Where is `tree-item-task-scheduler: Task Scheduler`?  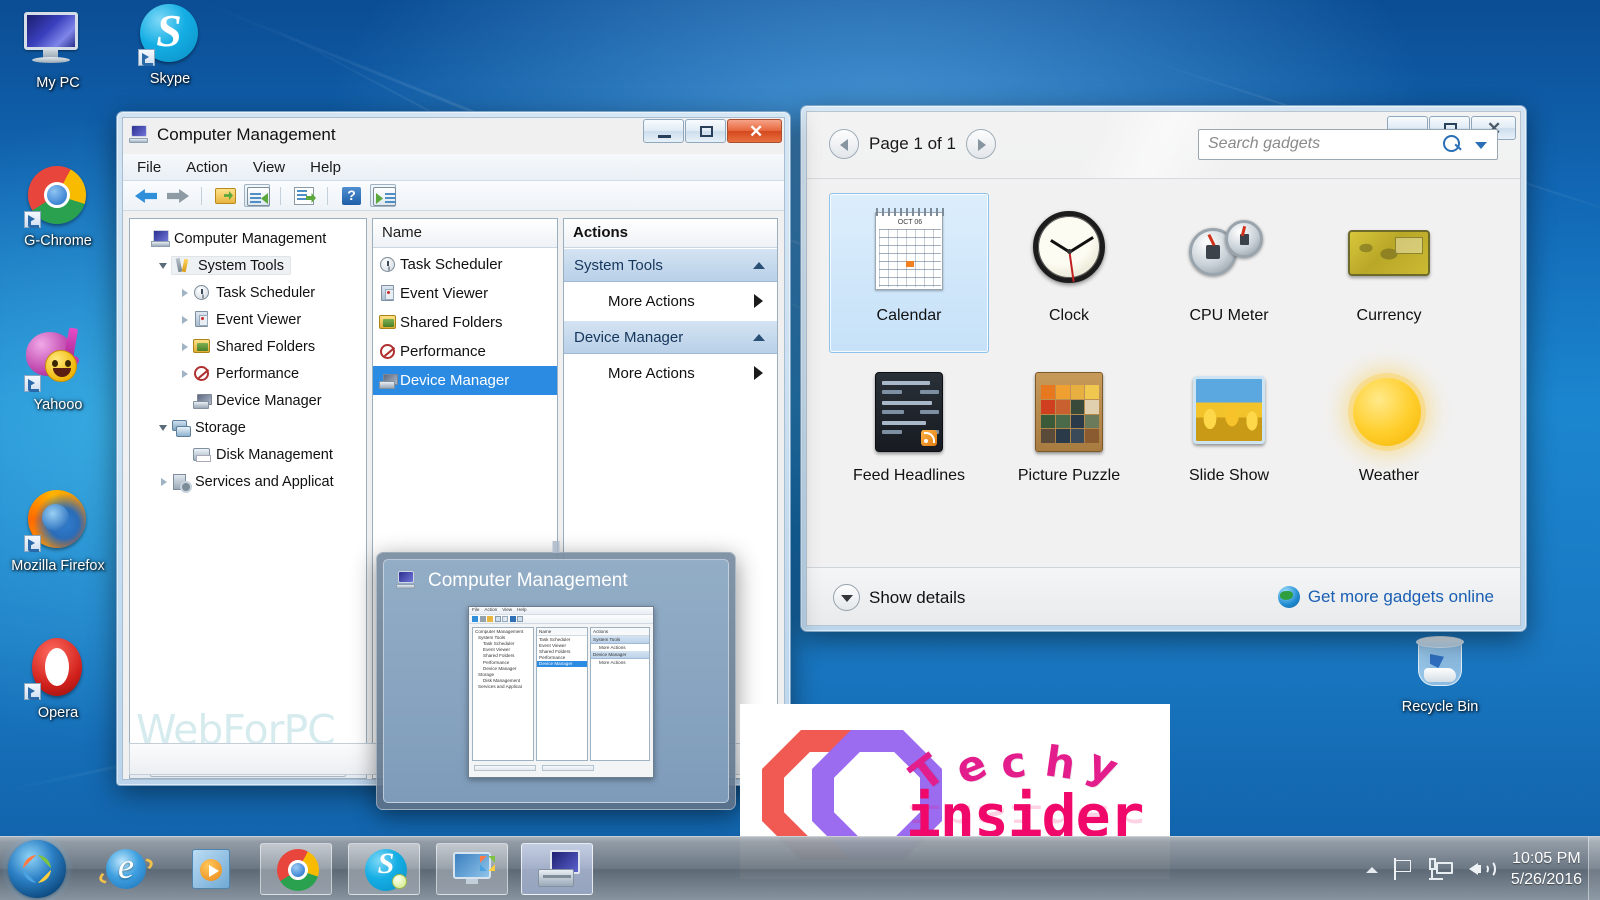
tree-item-task-scheduler: Task Scheduler is located at coordinates (251, 292).